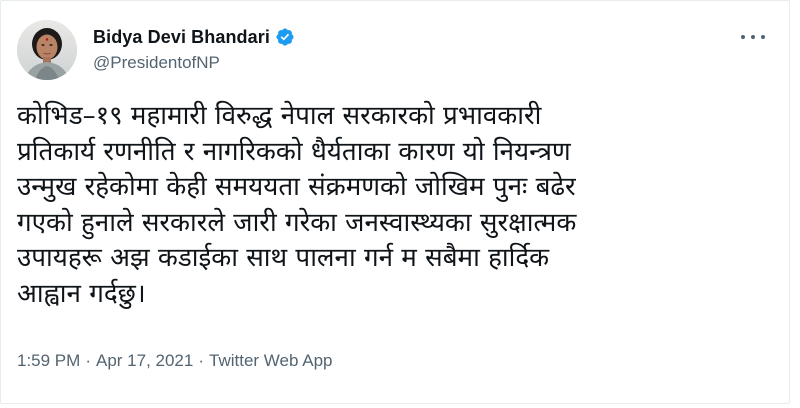  I want to click on author-display-name: Bidya Devi Bhandari, so click(181, 37).